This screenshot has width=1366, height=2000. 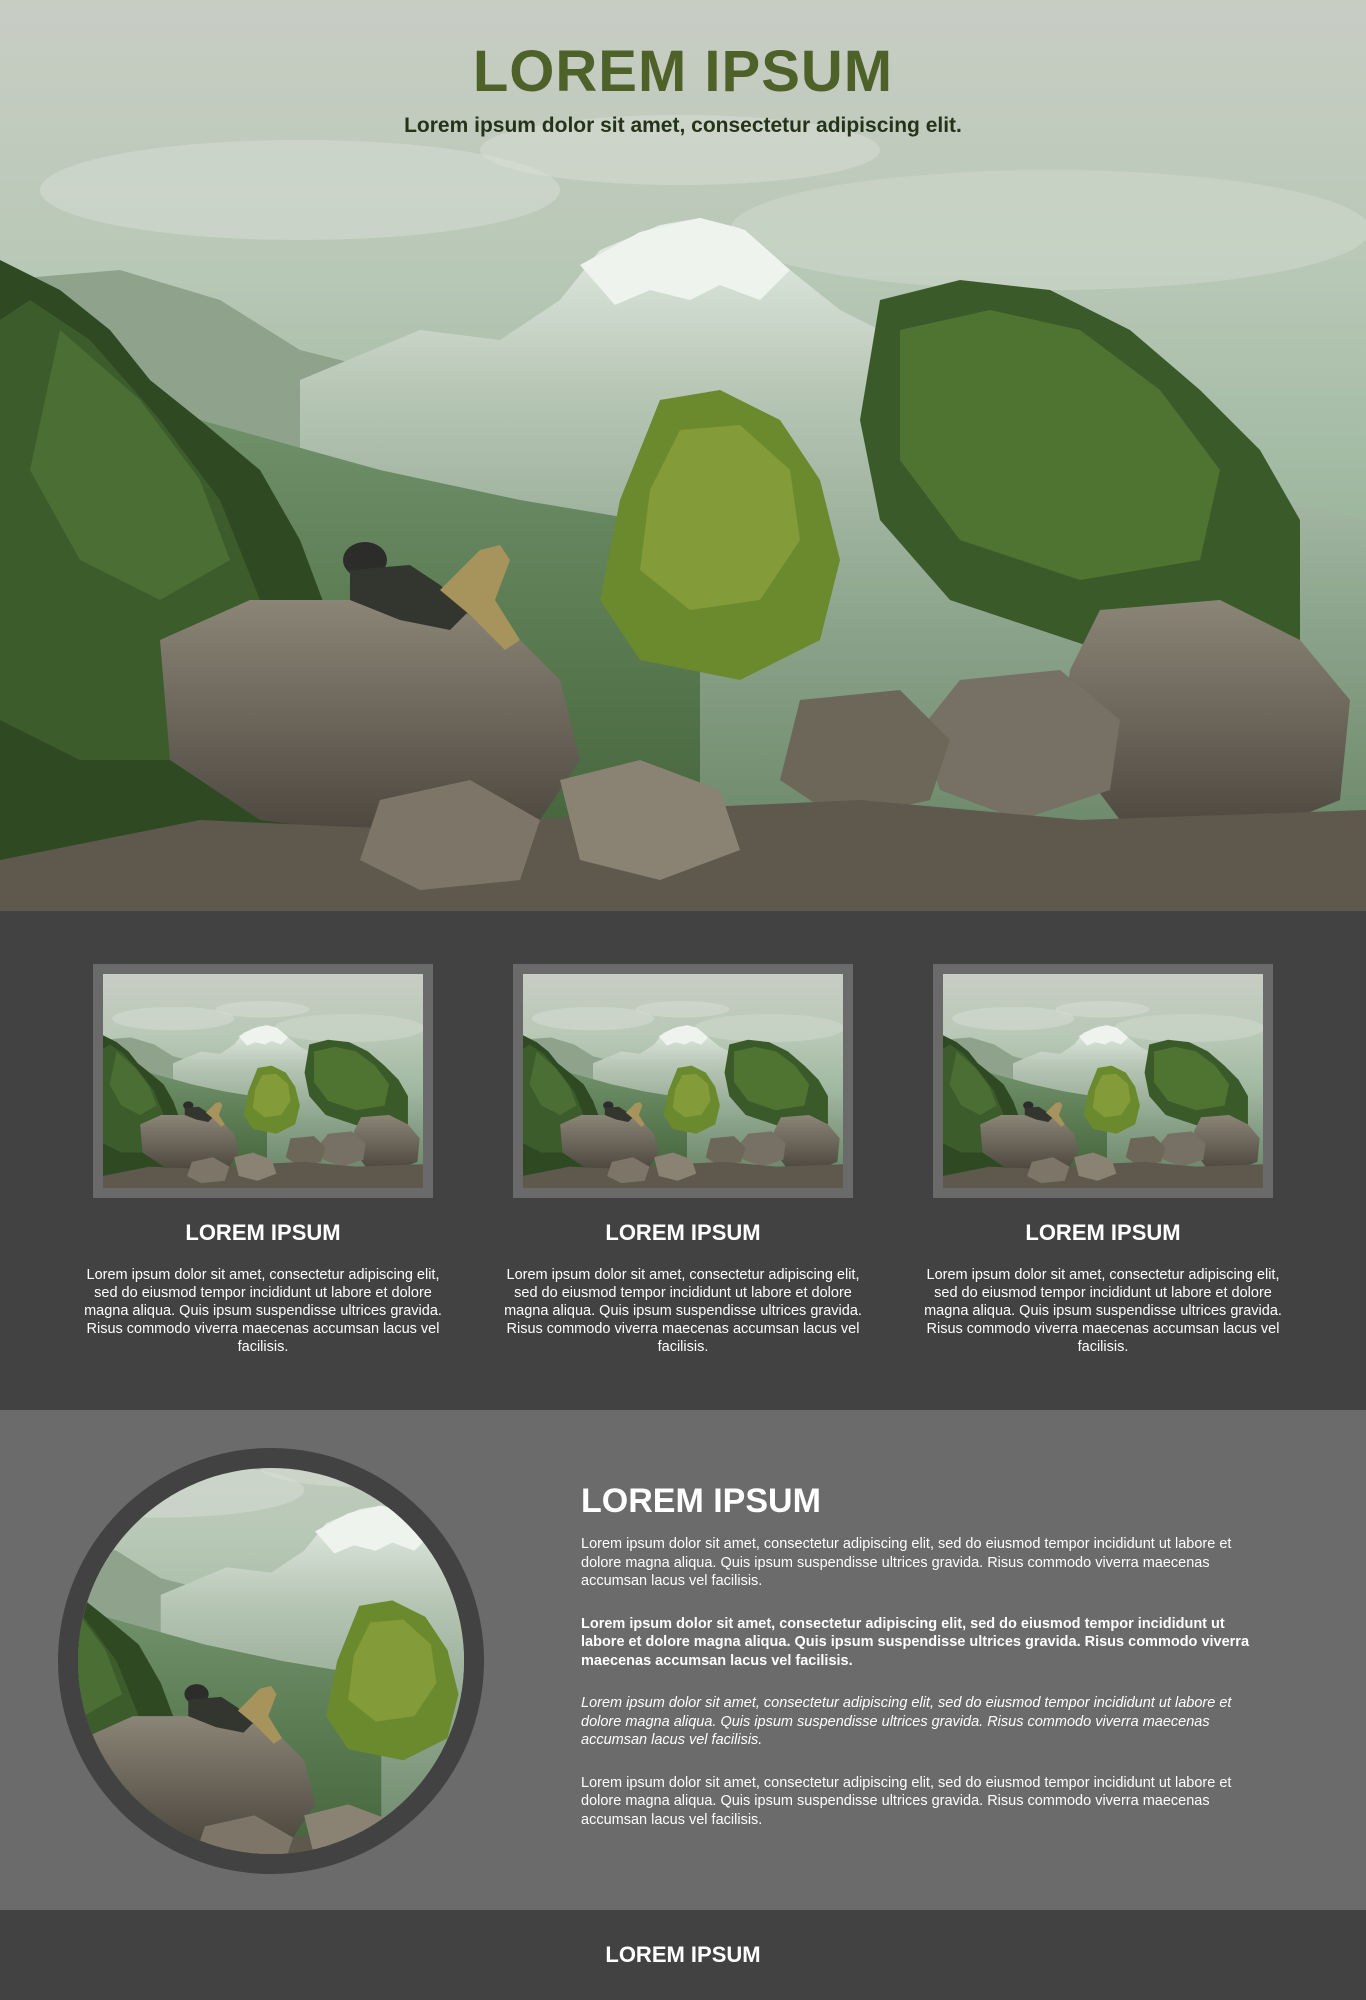 I want to click on about-title: LOREM IPSUM, so click(x=701, y=1501).